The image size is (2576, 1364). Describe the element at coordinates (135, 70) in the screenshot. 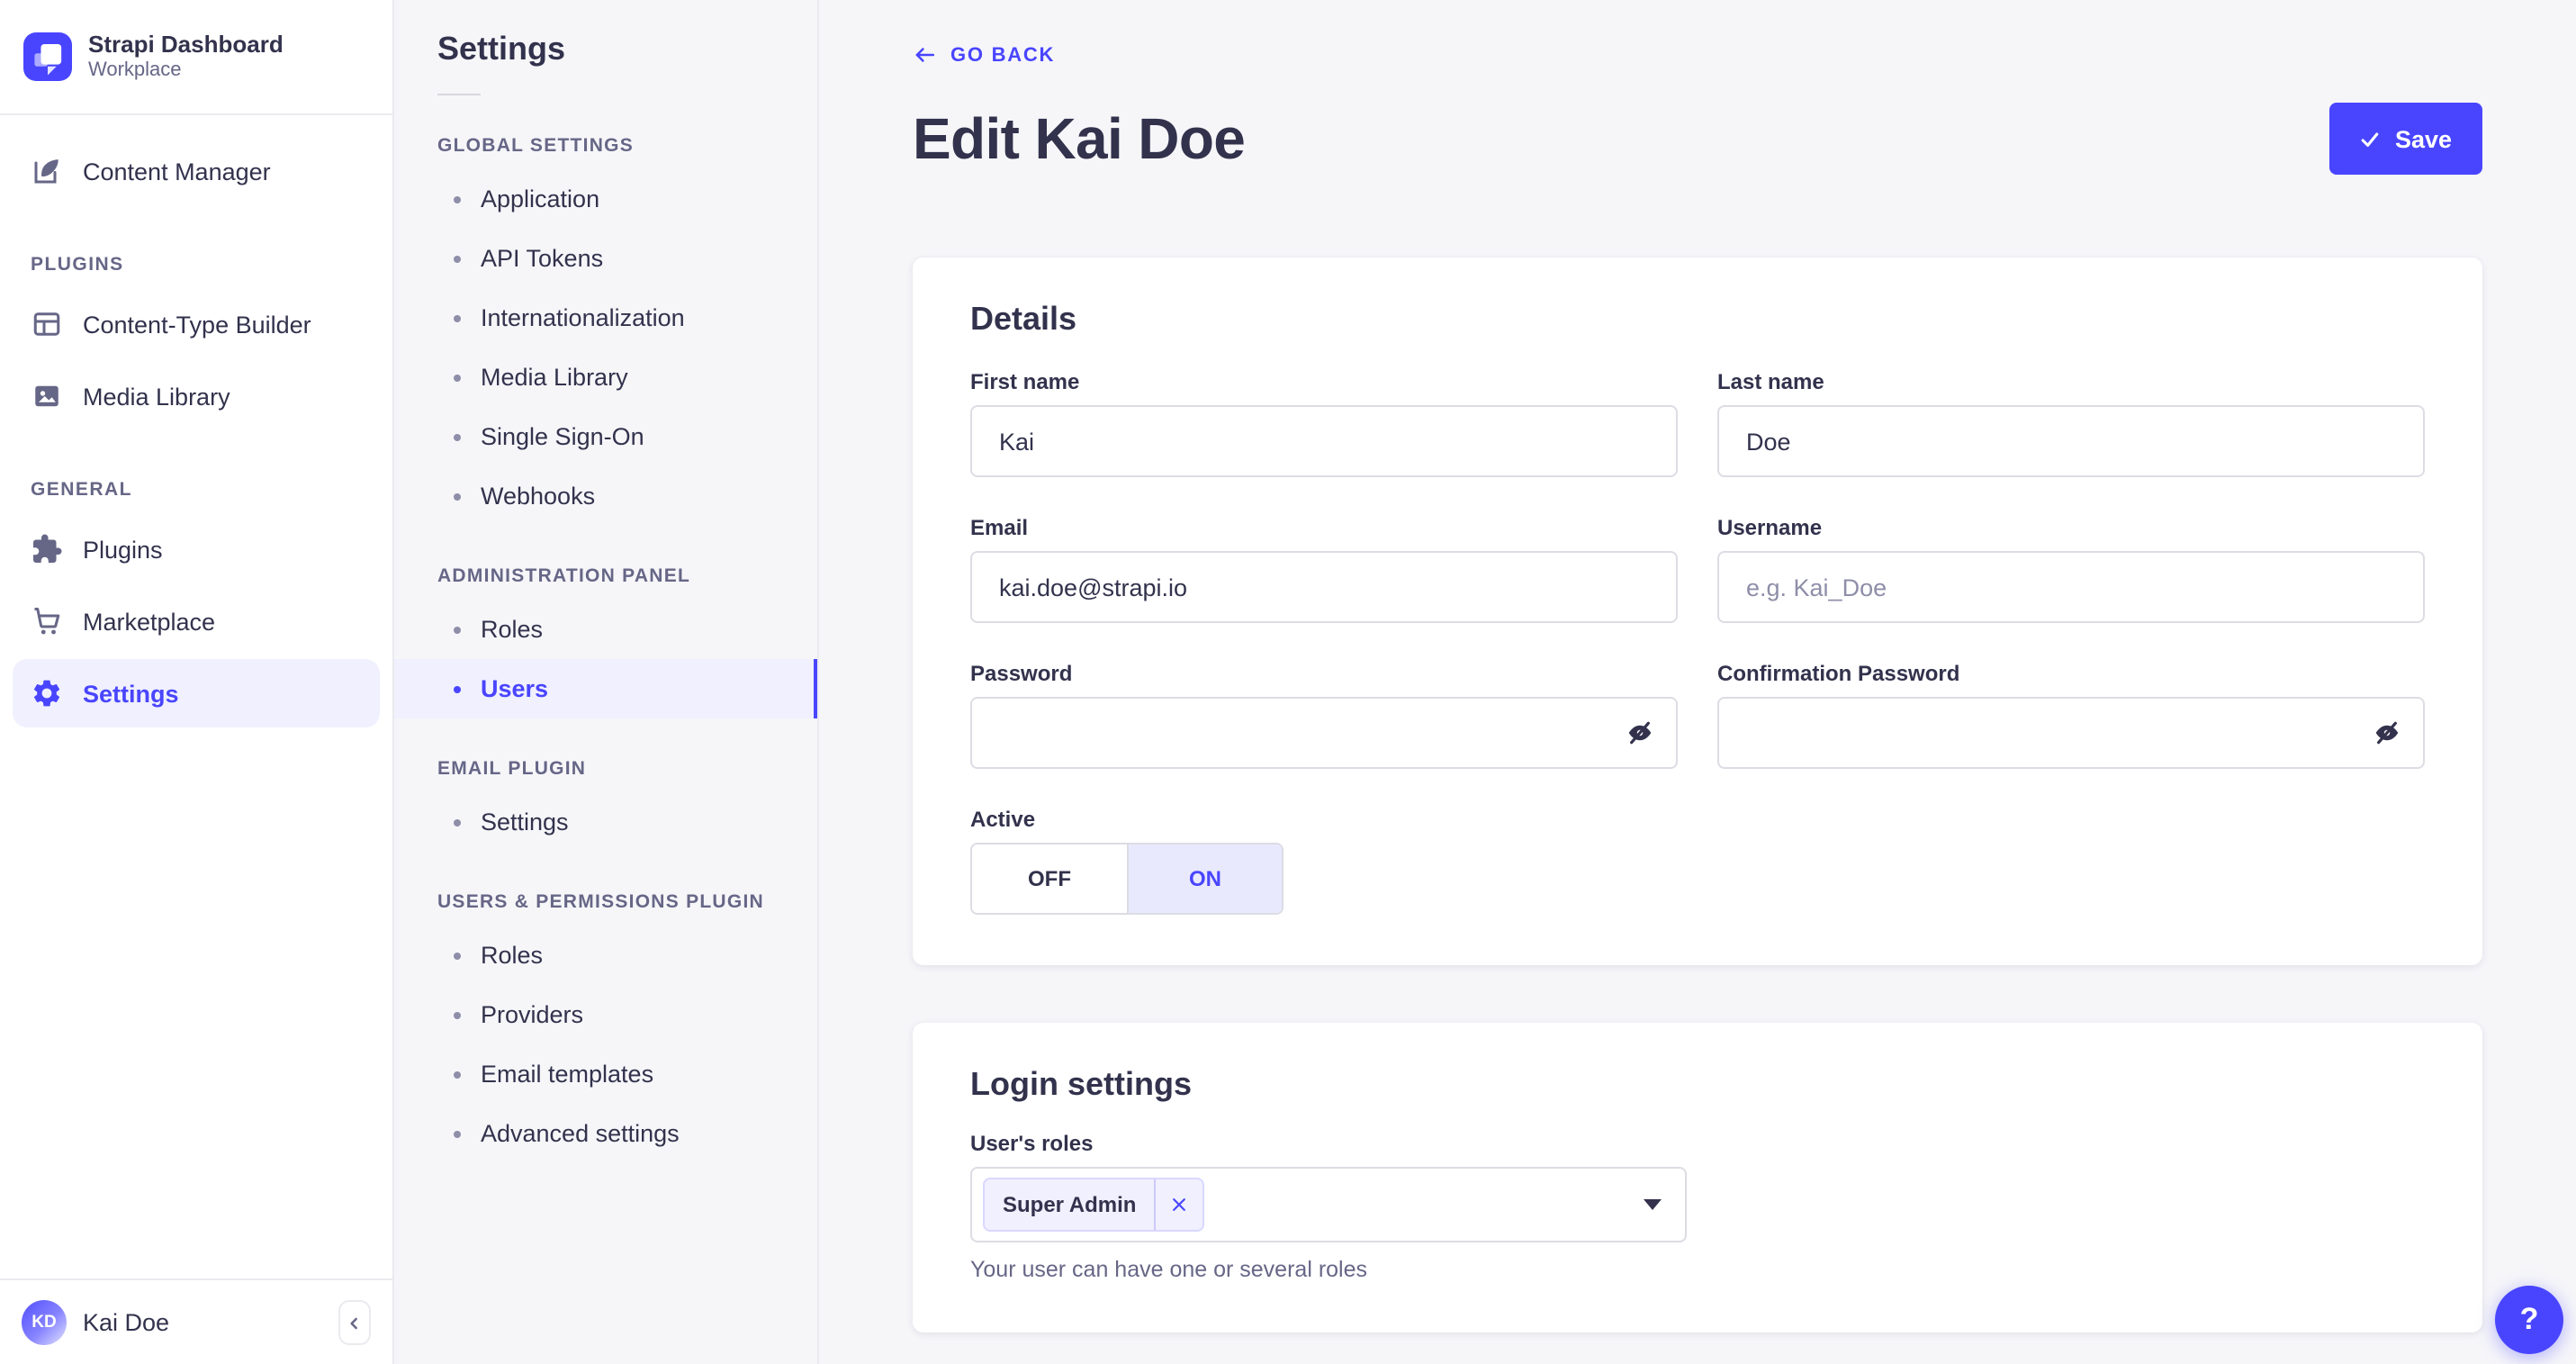

I see `workspace-name: Workplace` at that location.